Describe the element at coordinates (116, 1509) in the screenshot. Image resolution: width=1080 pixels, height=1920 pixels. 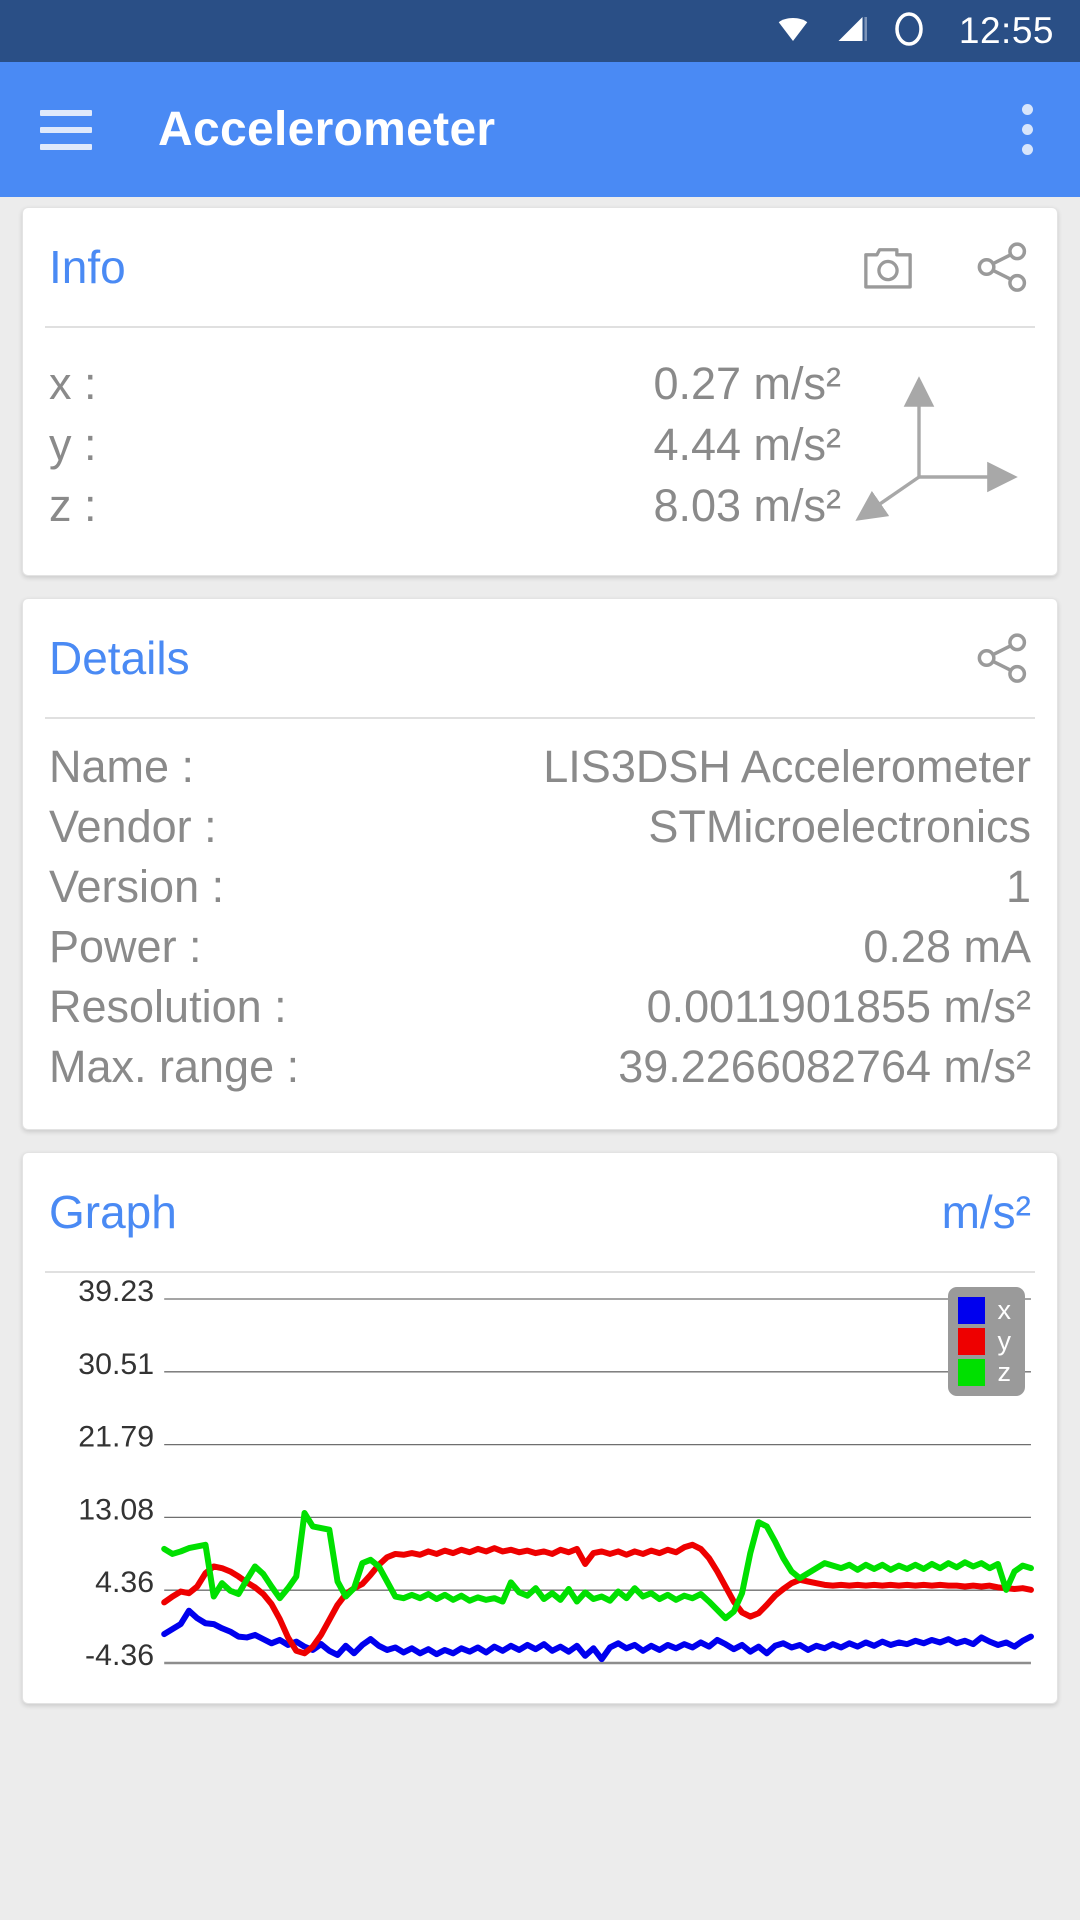
I see `chart-y-tick-label: 13.08` at that location.